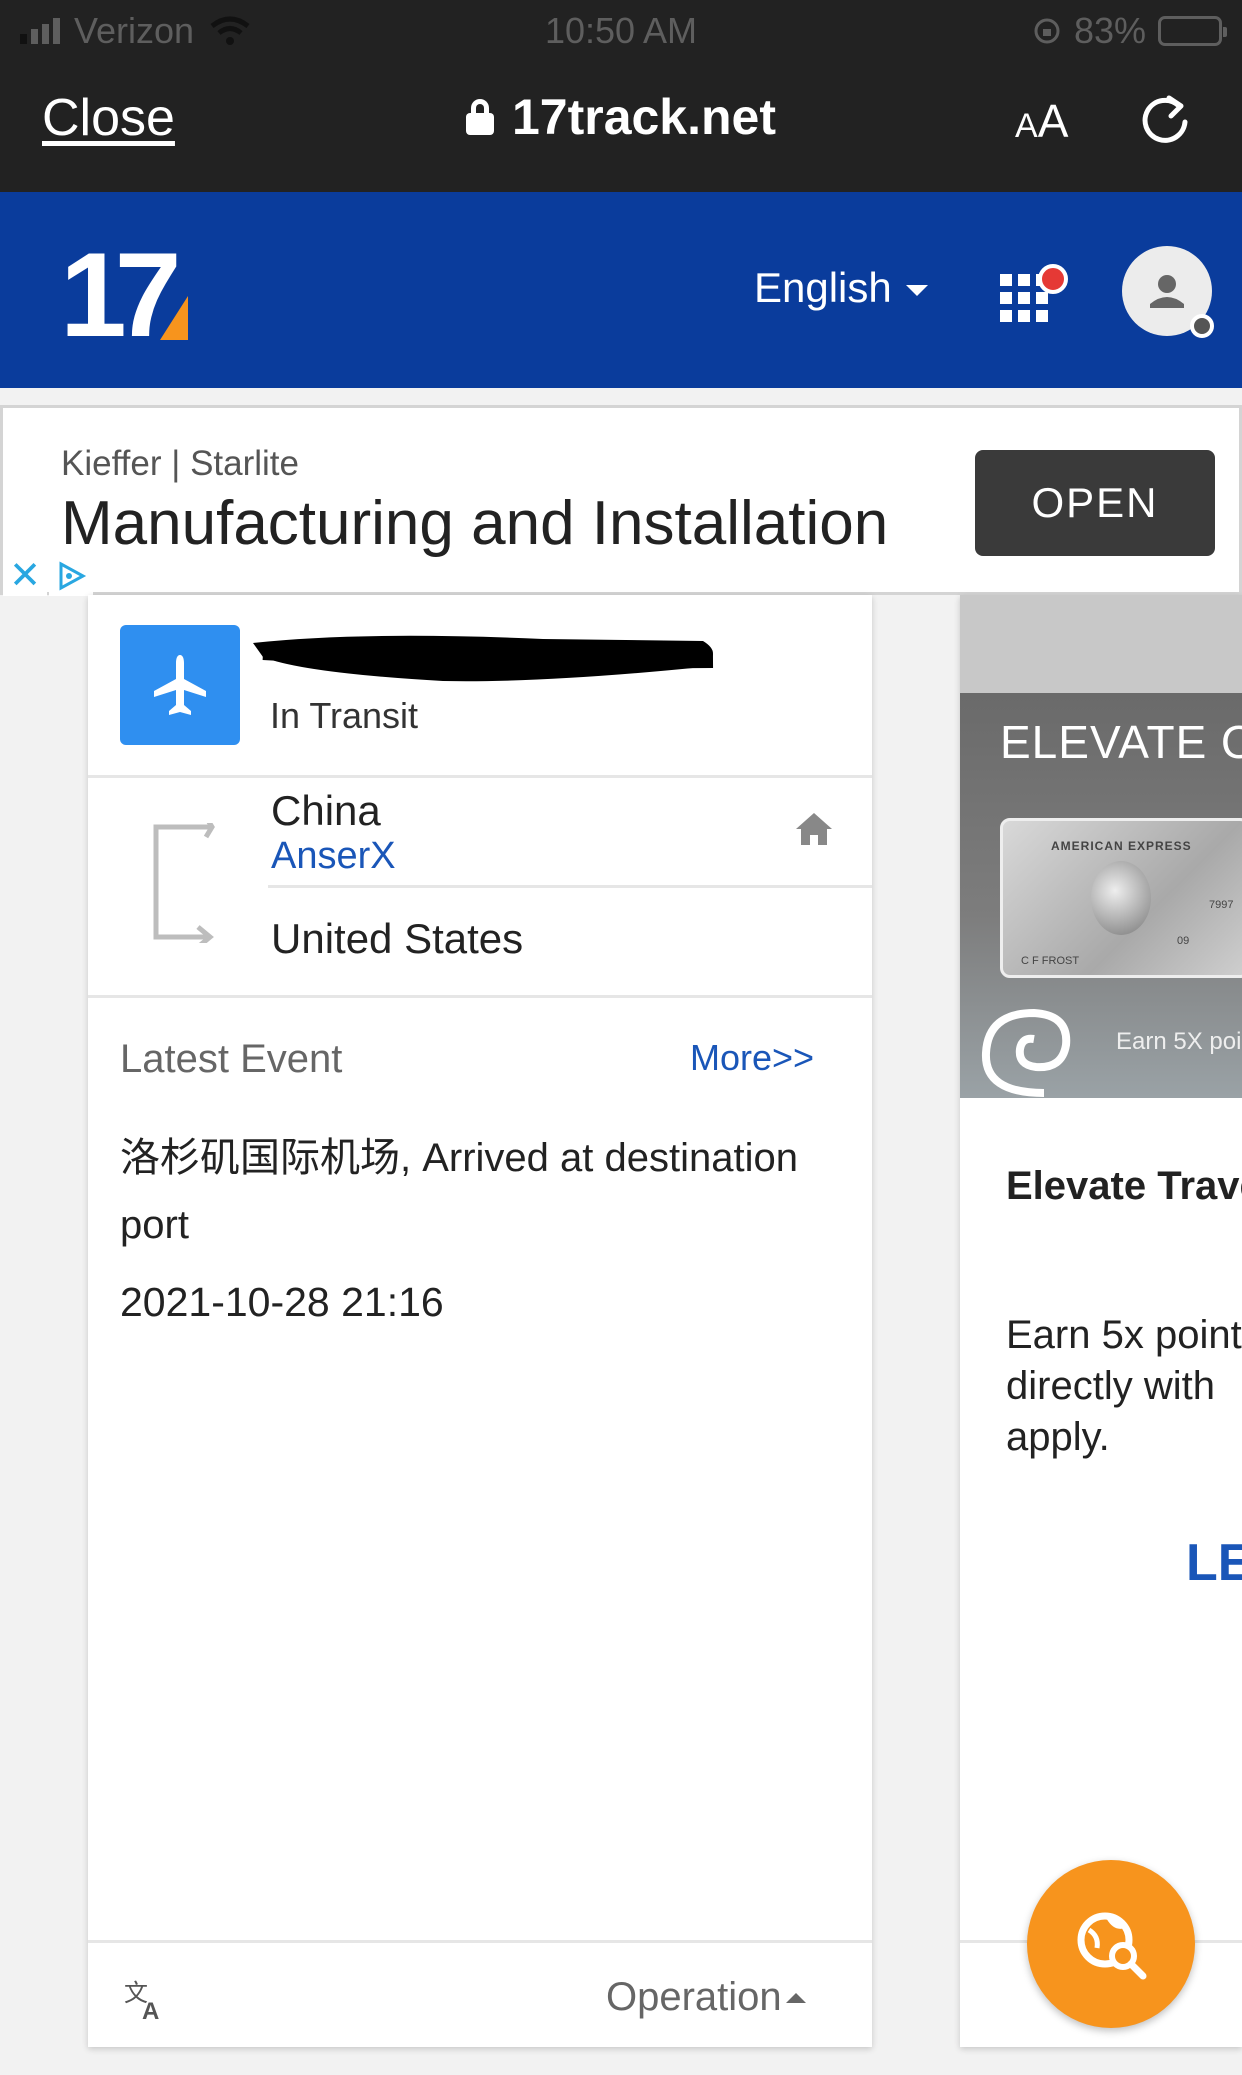 This screenshot has width=1242, height=2075. What do you see at coordinates (621, 290) in the screenshot?
I see `site-header: 17 English` at bounding box center [621, 290].